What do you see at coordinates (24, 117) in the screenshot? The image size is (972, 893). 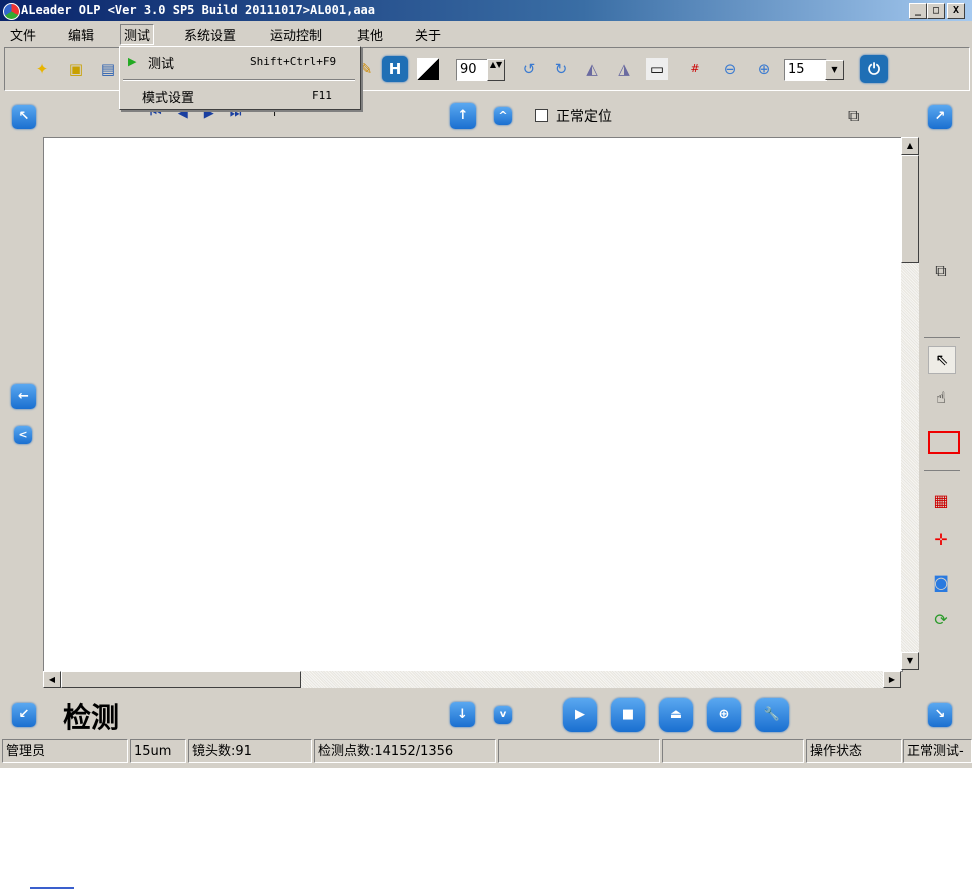 I see `pan-up-left-button: ↖` at bounding box center [24, 117].